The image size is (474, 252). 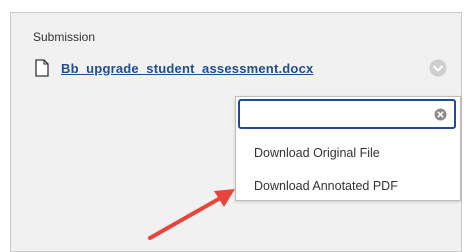 I want to click on menu-search-input, so click(x=338, y=115).